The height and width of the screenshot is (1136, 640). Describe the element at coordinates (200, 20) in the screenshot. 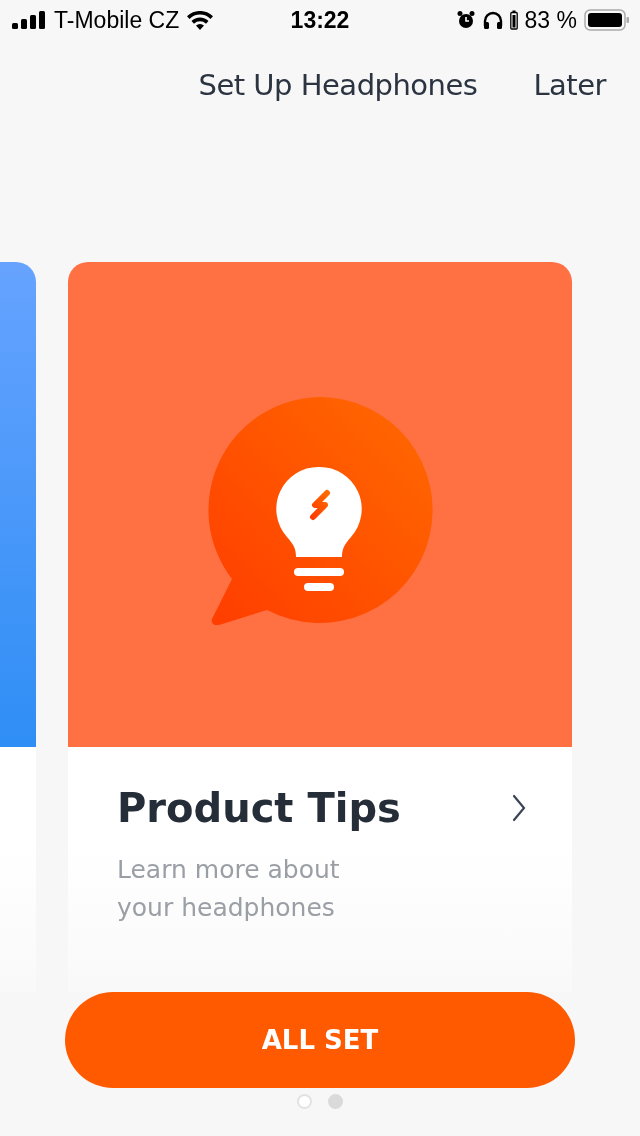

I see `wifi-icon` at that location.